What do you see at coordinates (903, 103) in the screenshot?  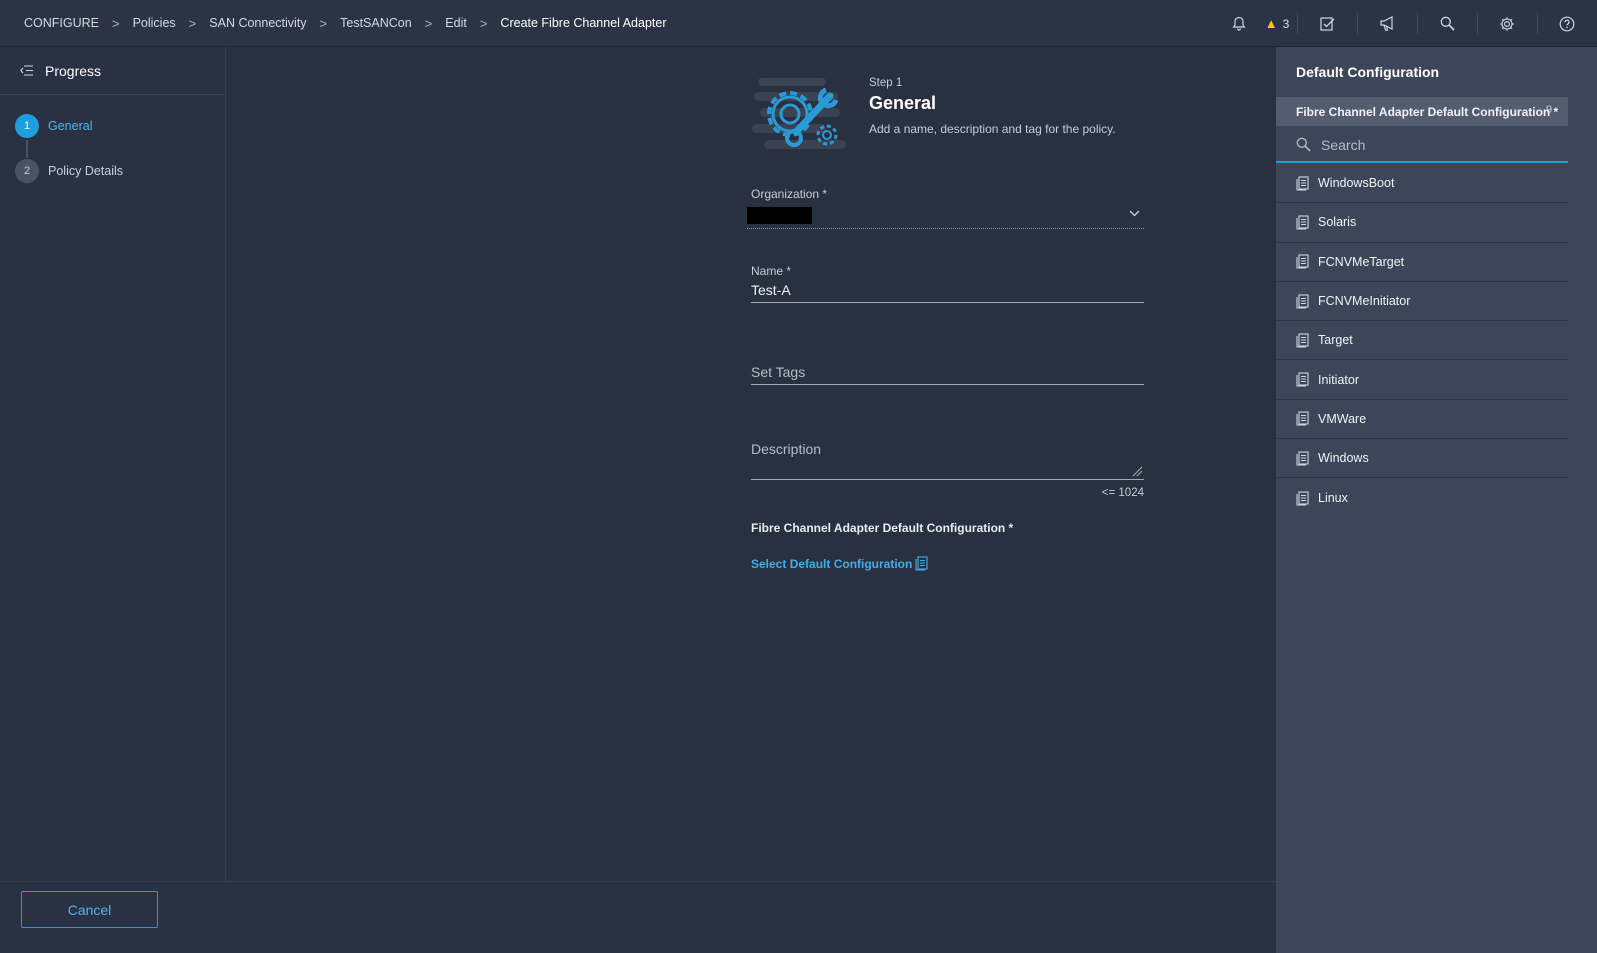 I see `step-title: General` at bounding box center [903, 103].